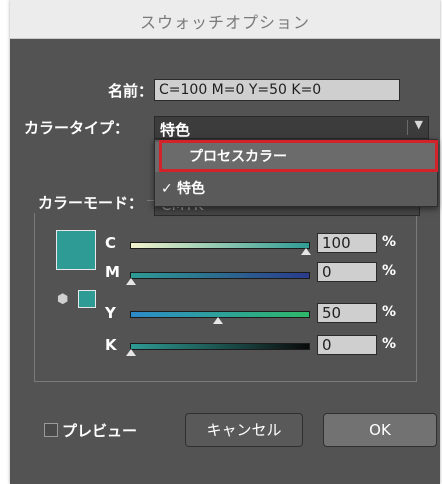 The image size is (442, 484). I want to click on slider-c, so click(220, 245).